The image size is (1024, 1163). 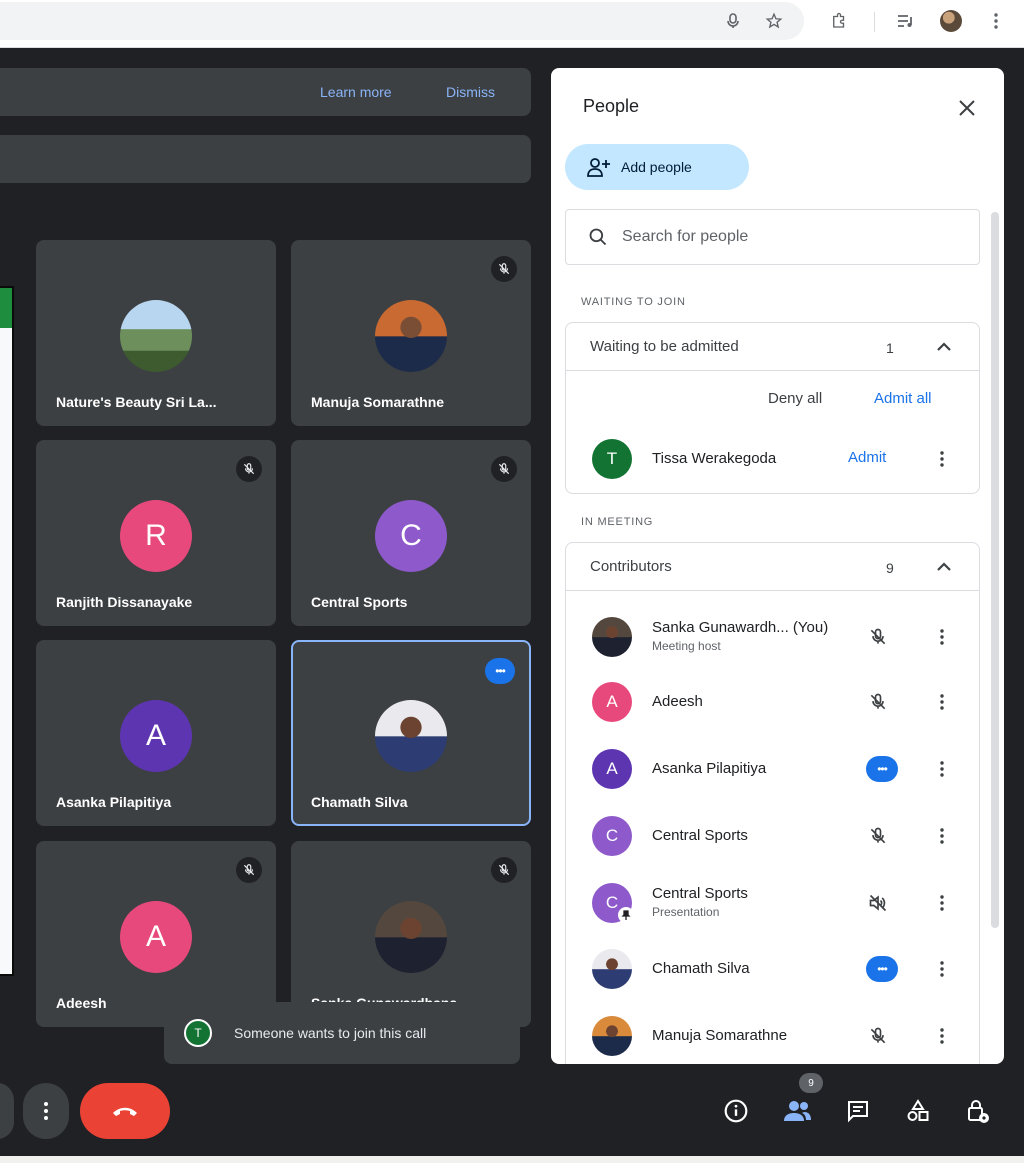 I want to click on search-input, so click(x=782, y=237).